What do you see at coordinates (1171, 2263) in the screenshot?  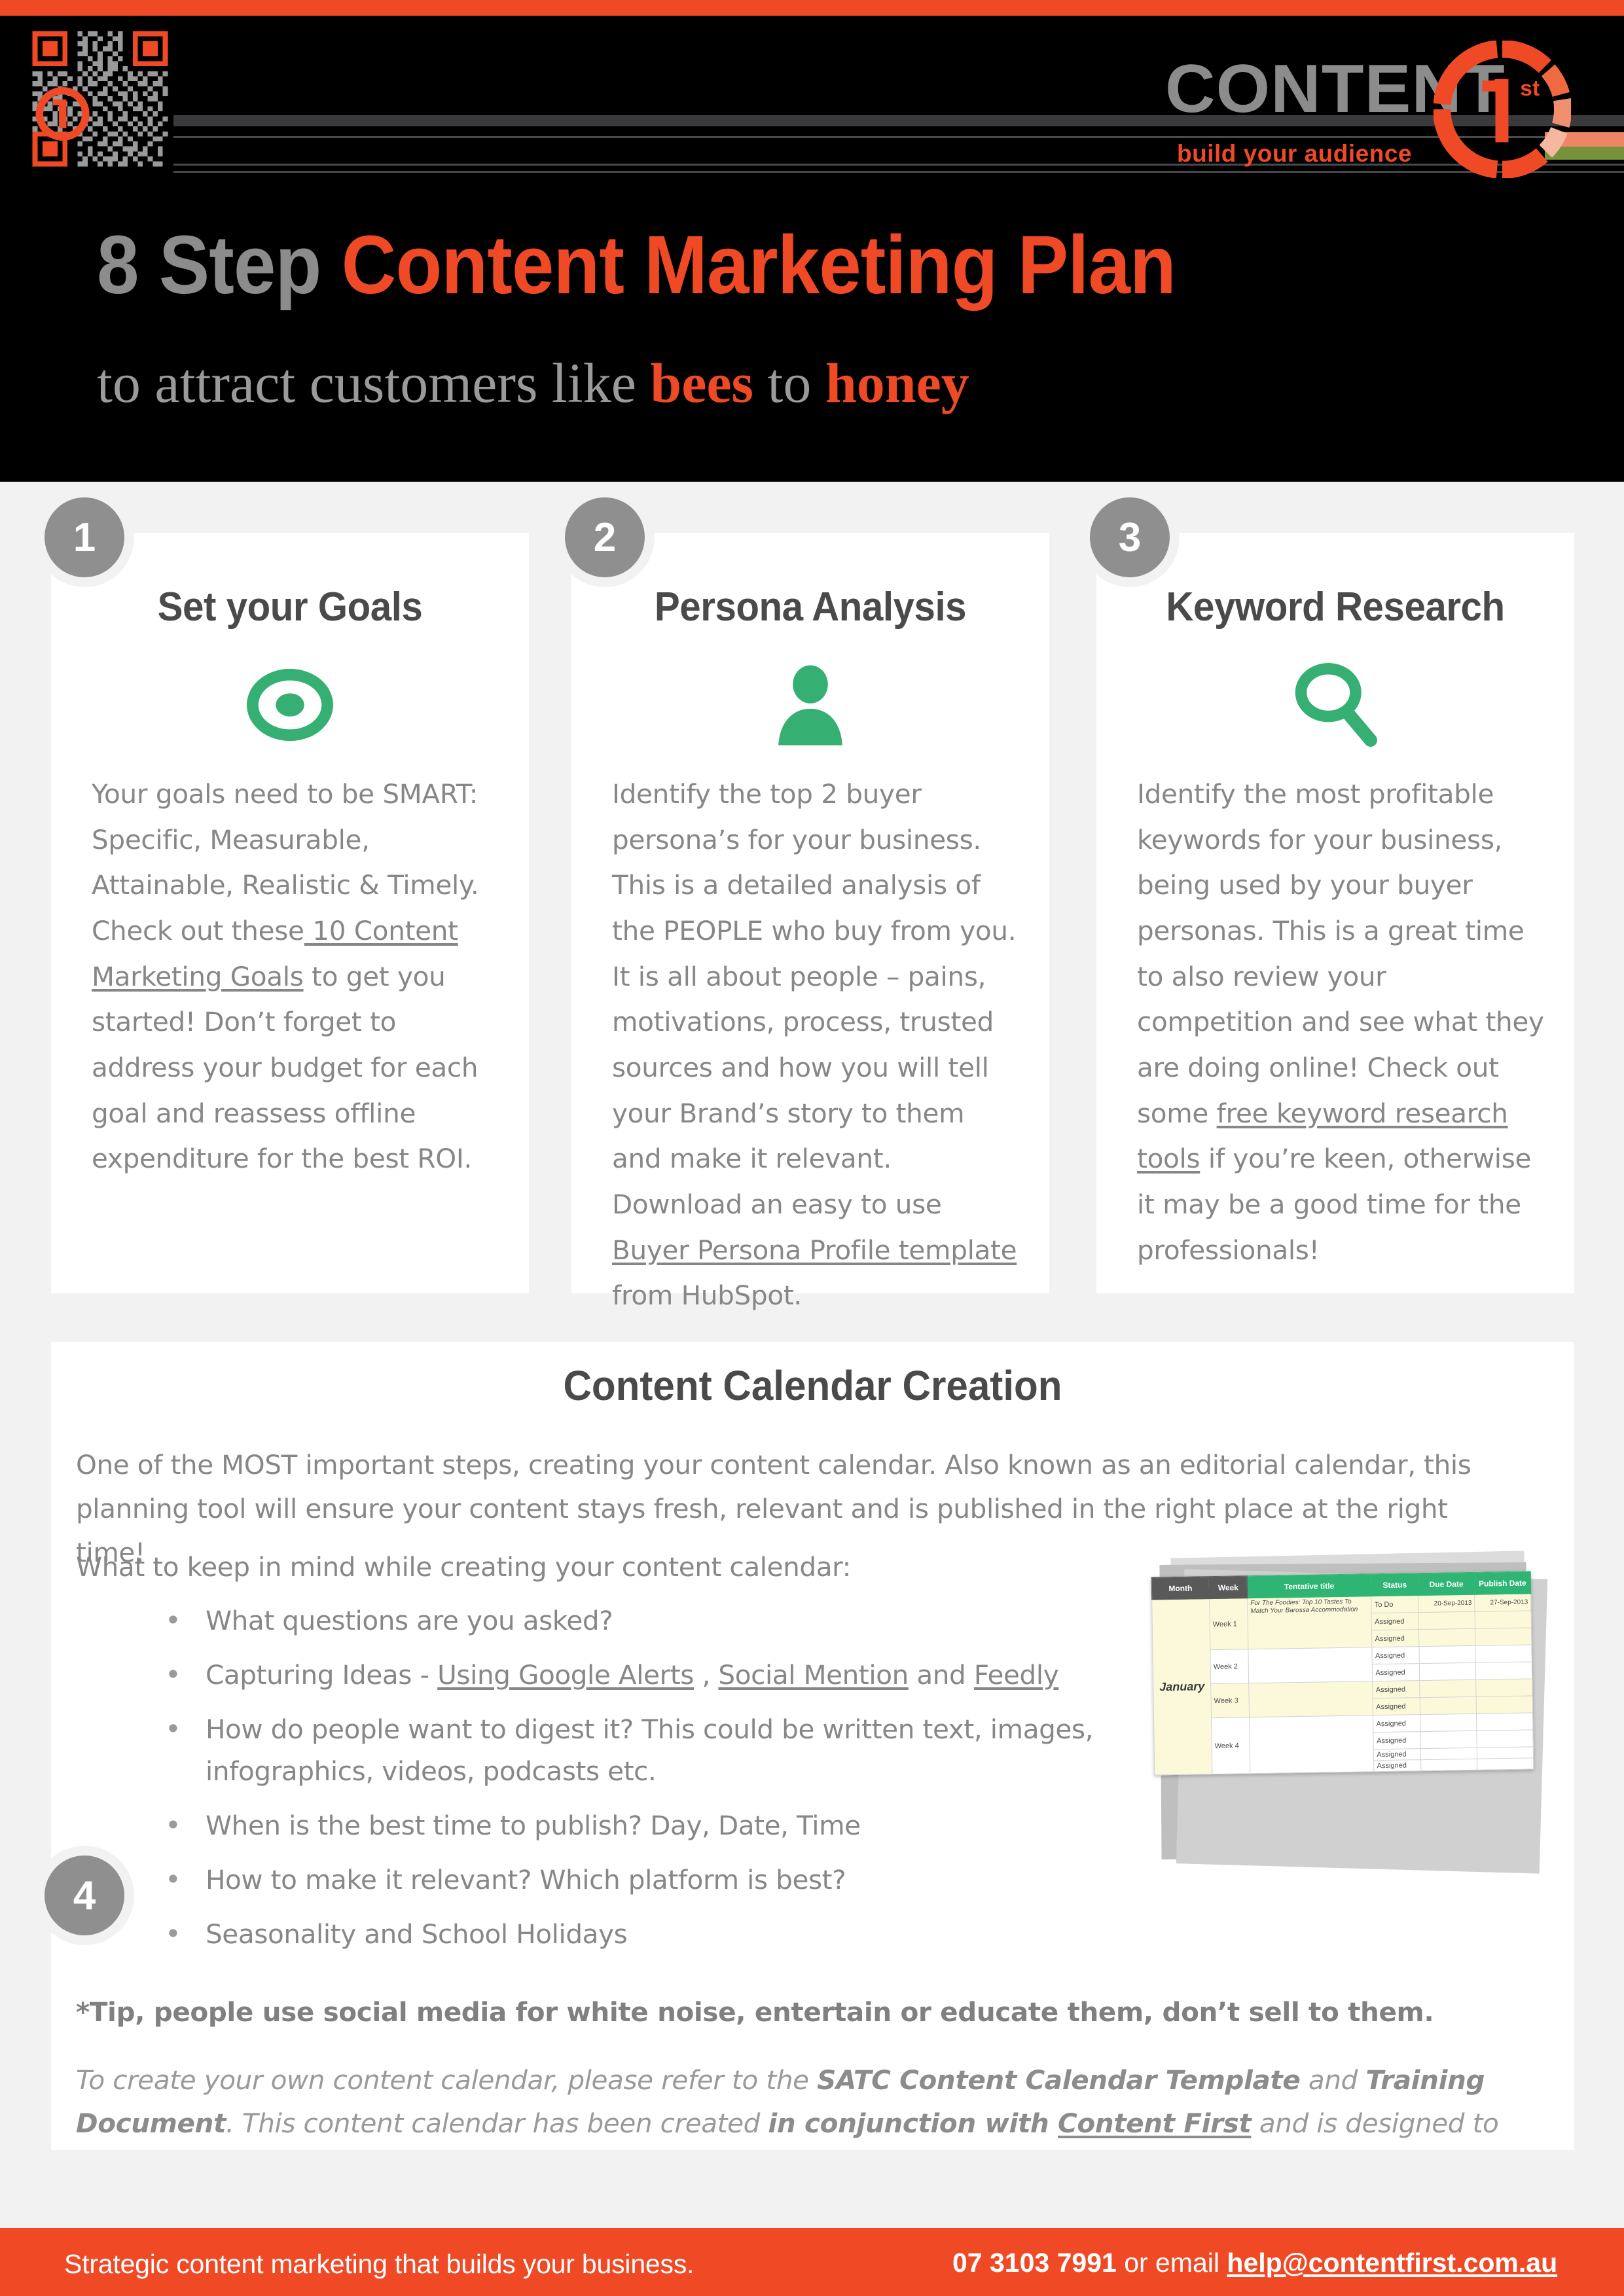 I see `footer-mid: or email` at bounding box center [1171, 2263].